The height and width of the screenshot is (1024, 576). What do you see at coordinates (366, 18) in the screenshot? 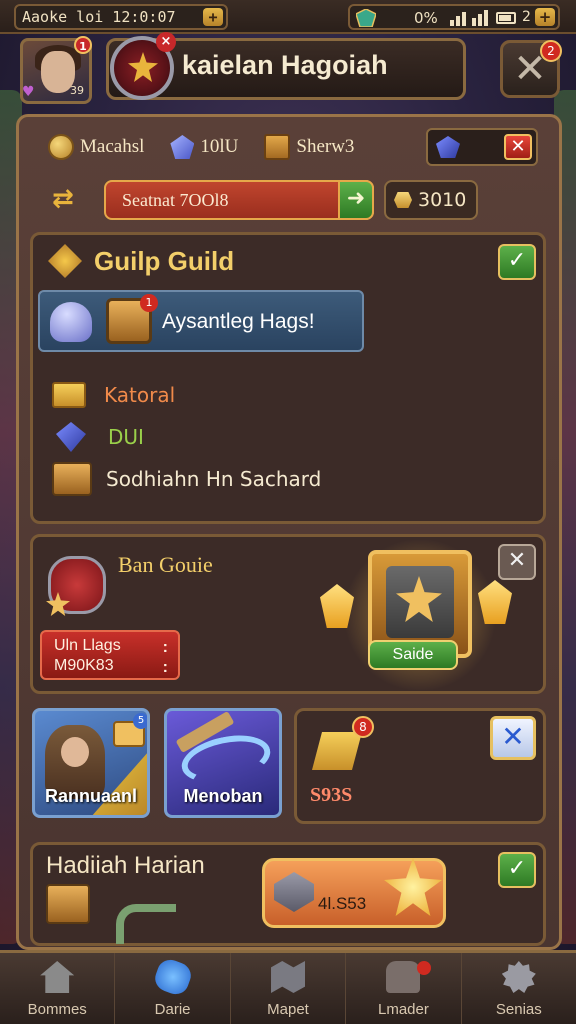
I see `shield-gem-icon` at bounding box center [366, 18].